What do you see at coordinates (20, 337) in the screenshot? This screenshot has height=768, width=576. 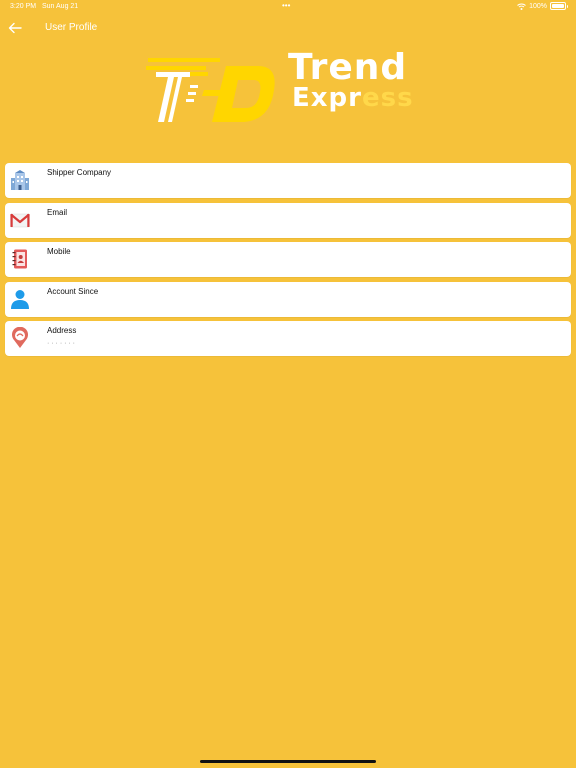 I see `location-pin-icon` at bounding box center [20, 337].